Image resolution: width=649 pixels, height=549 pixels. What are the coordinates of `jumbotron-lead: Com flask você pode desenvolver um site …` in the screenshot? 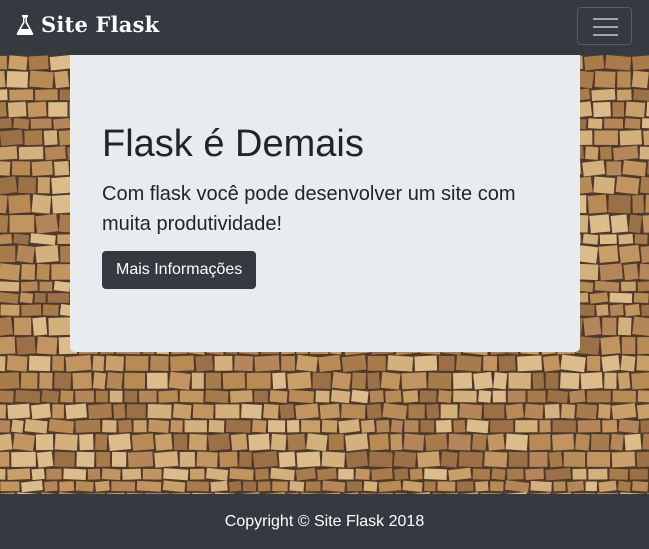 It's located at (309, 209).